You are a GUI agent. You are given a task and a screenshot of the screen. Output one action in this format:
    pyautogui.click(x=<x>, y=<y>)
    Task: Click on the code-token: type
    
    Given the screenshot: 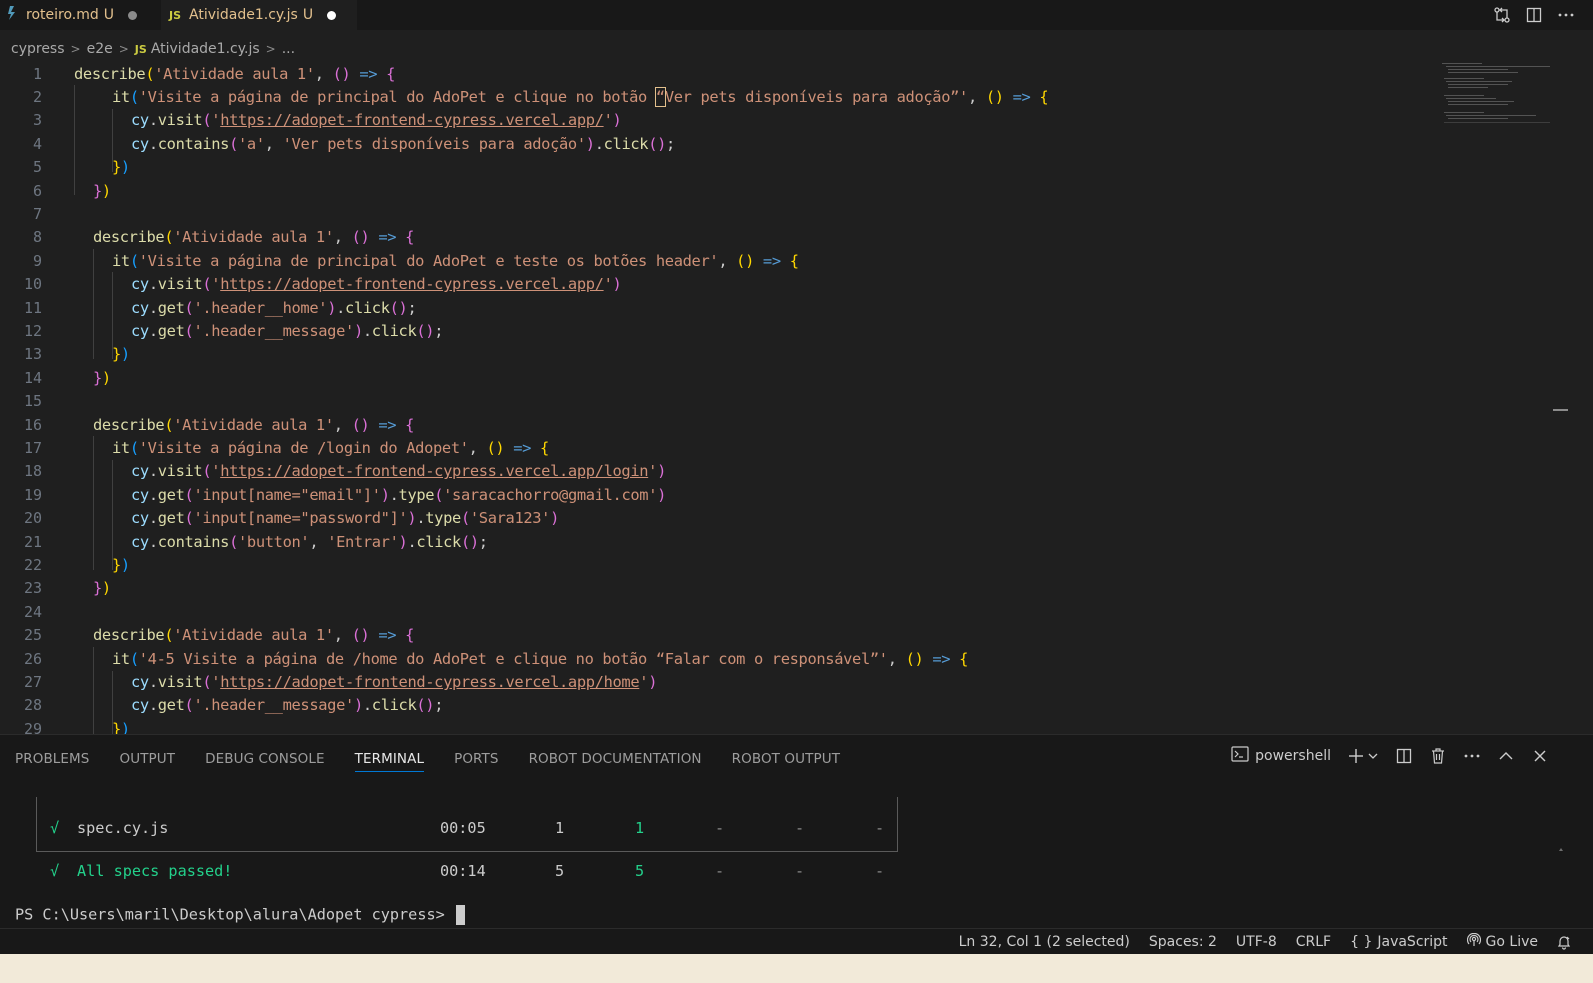 What is the action you would take?
    pyautogui.click(x=443, y=518)
    